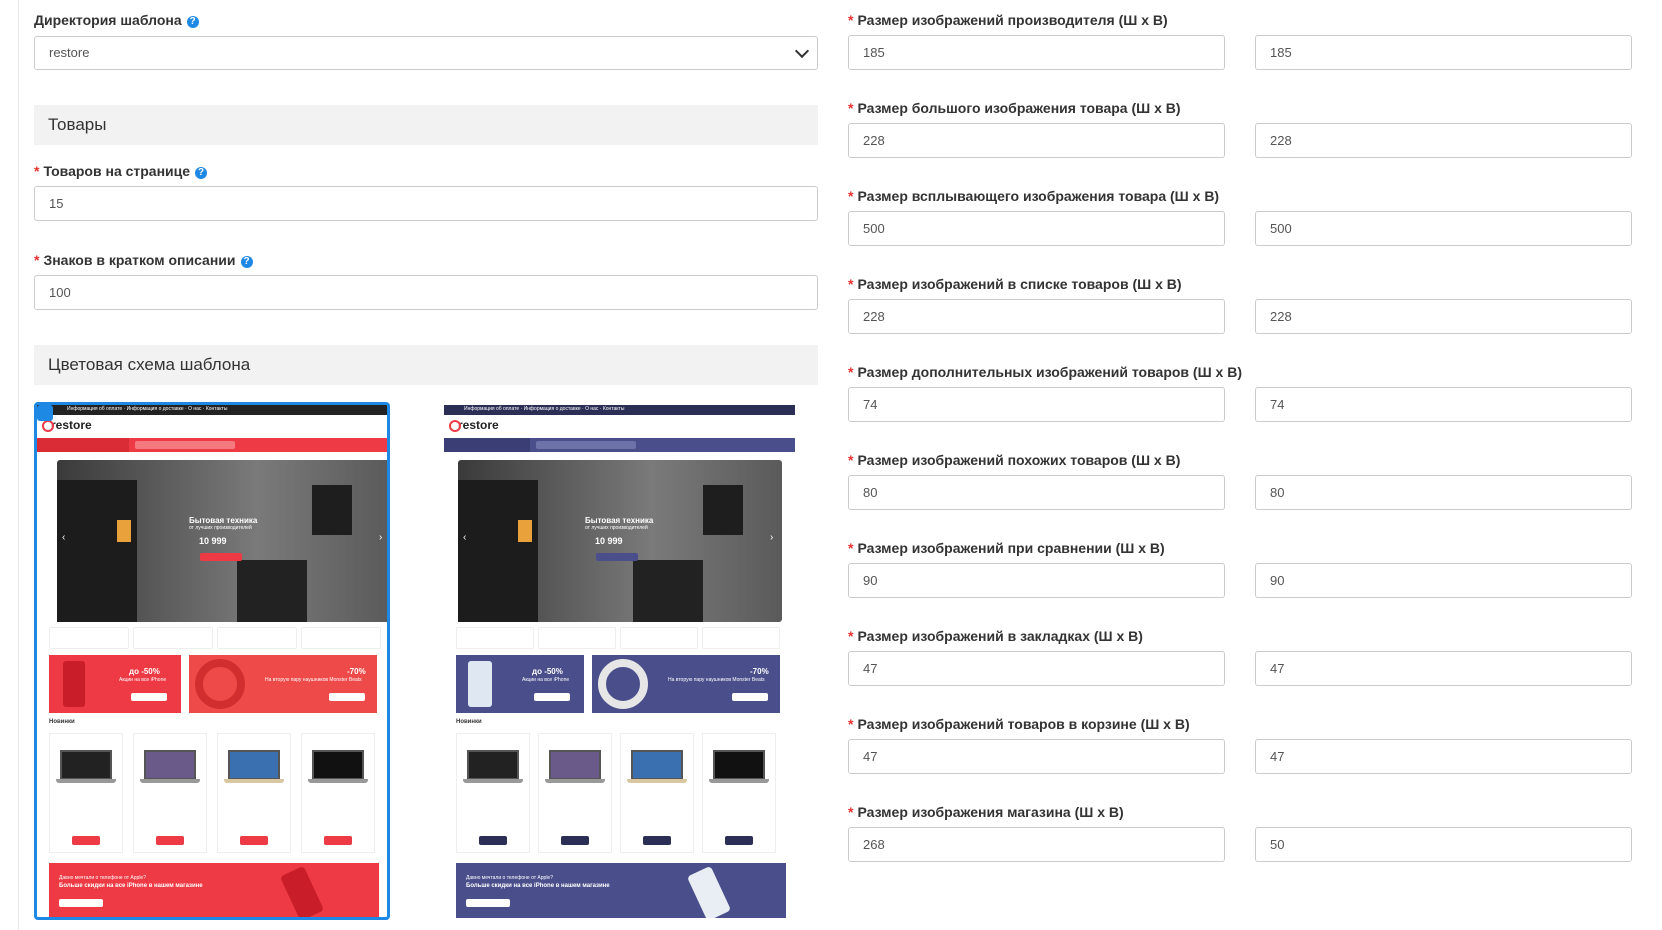 This screenshot has width=1662, height=930. I want to click on promo1-subtitle: Акции на все iPhone, so click(546, 680).